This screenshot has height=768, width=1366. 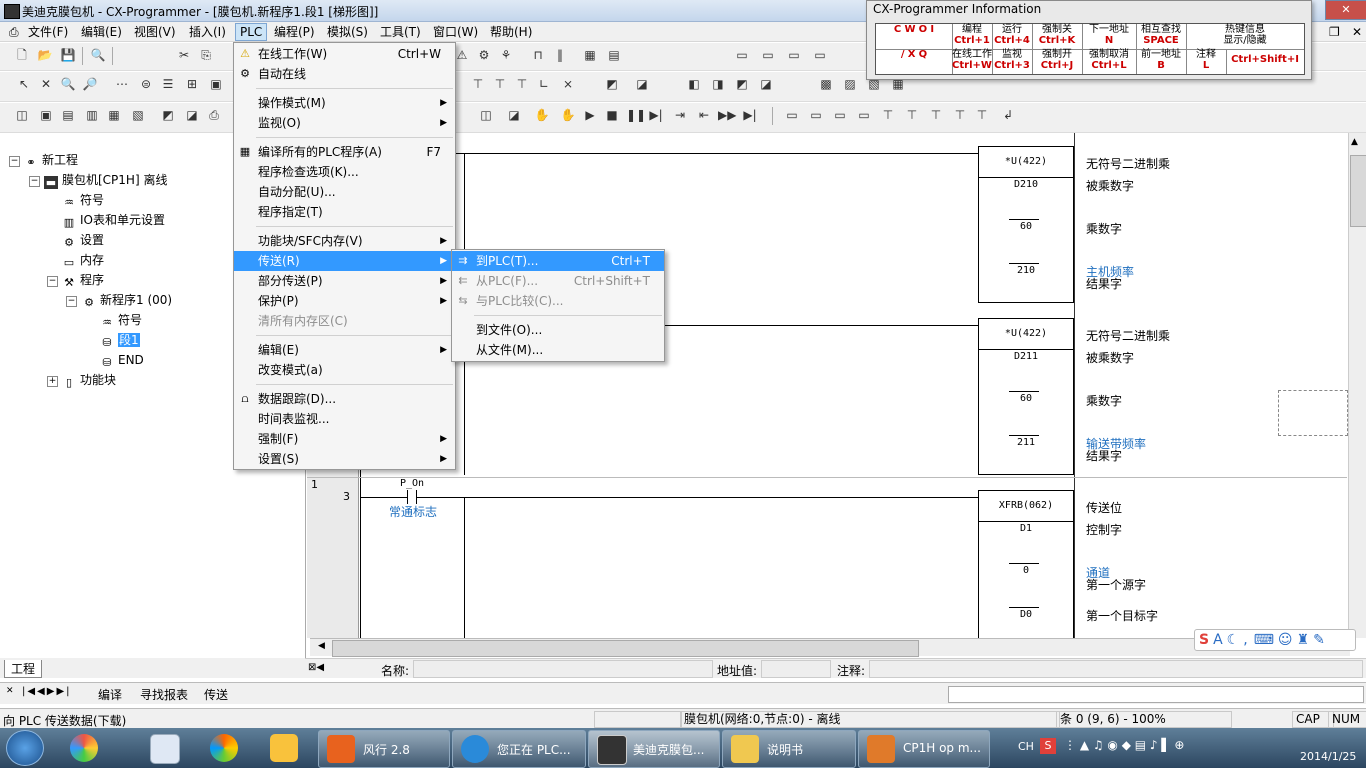 I want to click on tab-project: 工程, so click(x=23, y=669).